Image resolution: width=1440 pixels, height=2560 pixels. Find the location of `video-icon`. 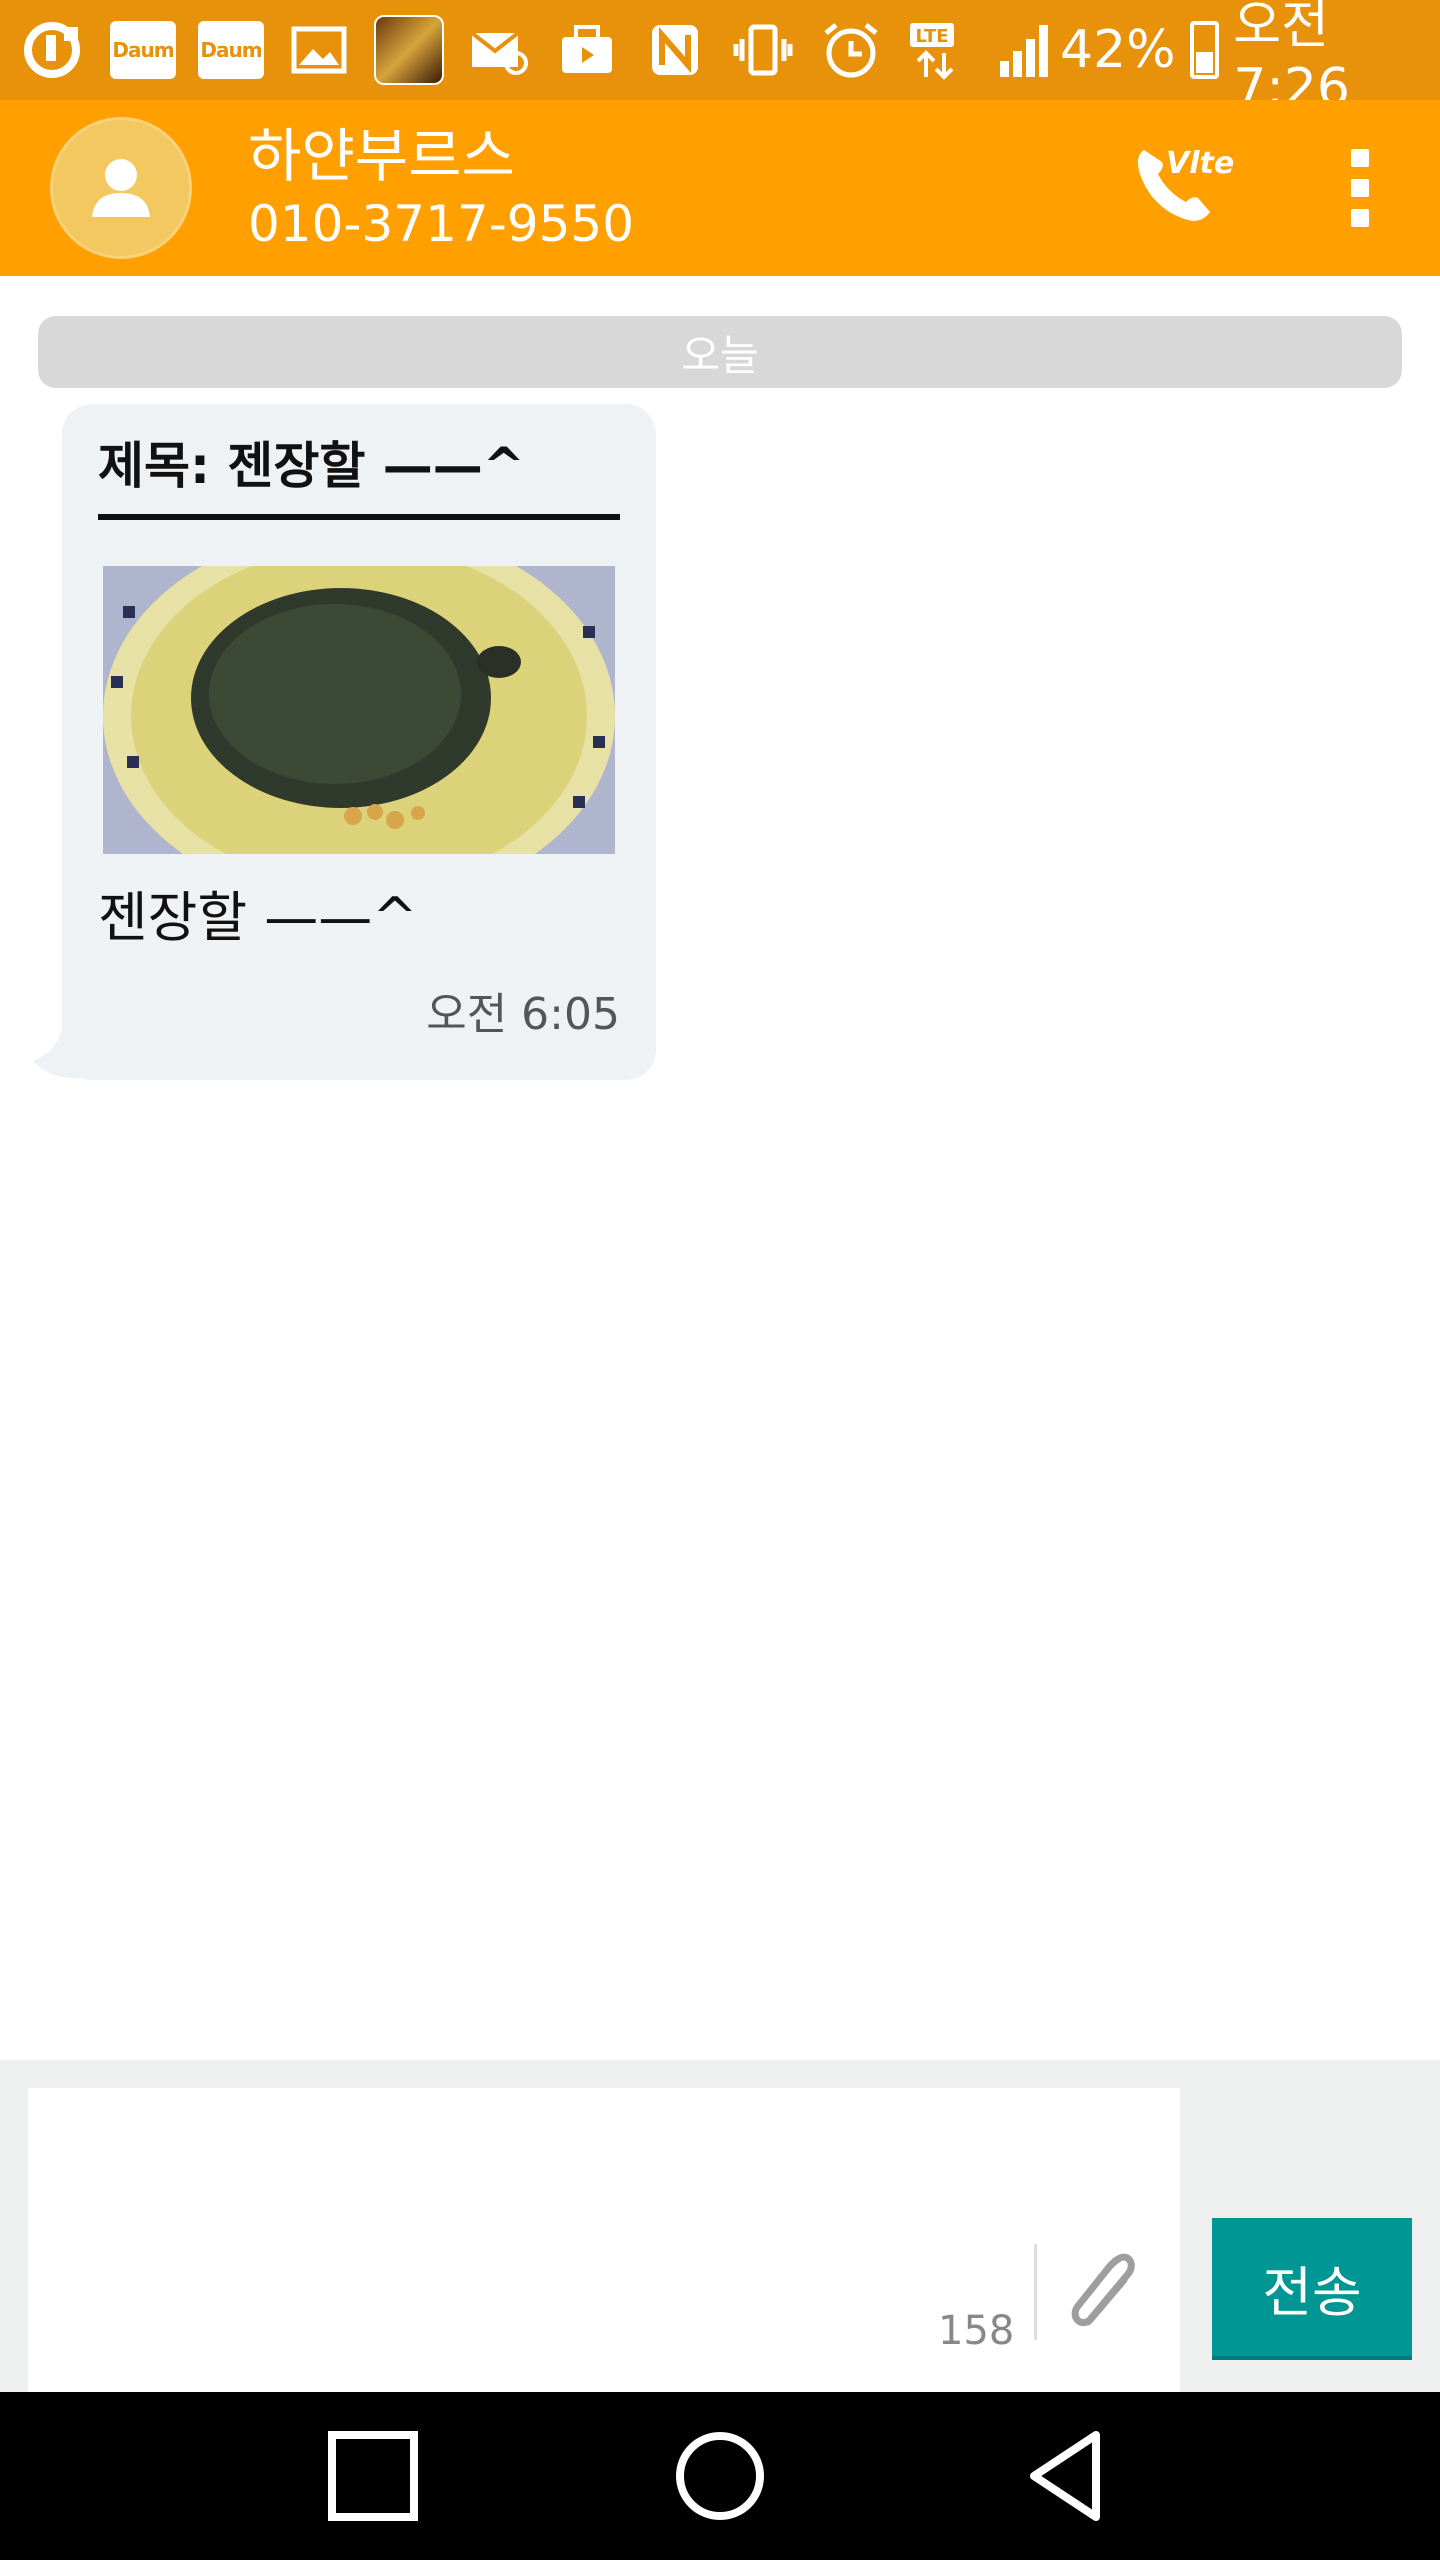

video-icon is located at coordinates (587, 50).